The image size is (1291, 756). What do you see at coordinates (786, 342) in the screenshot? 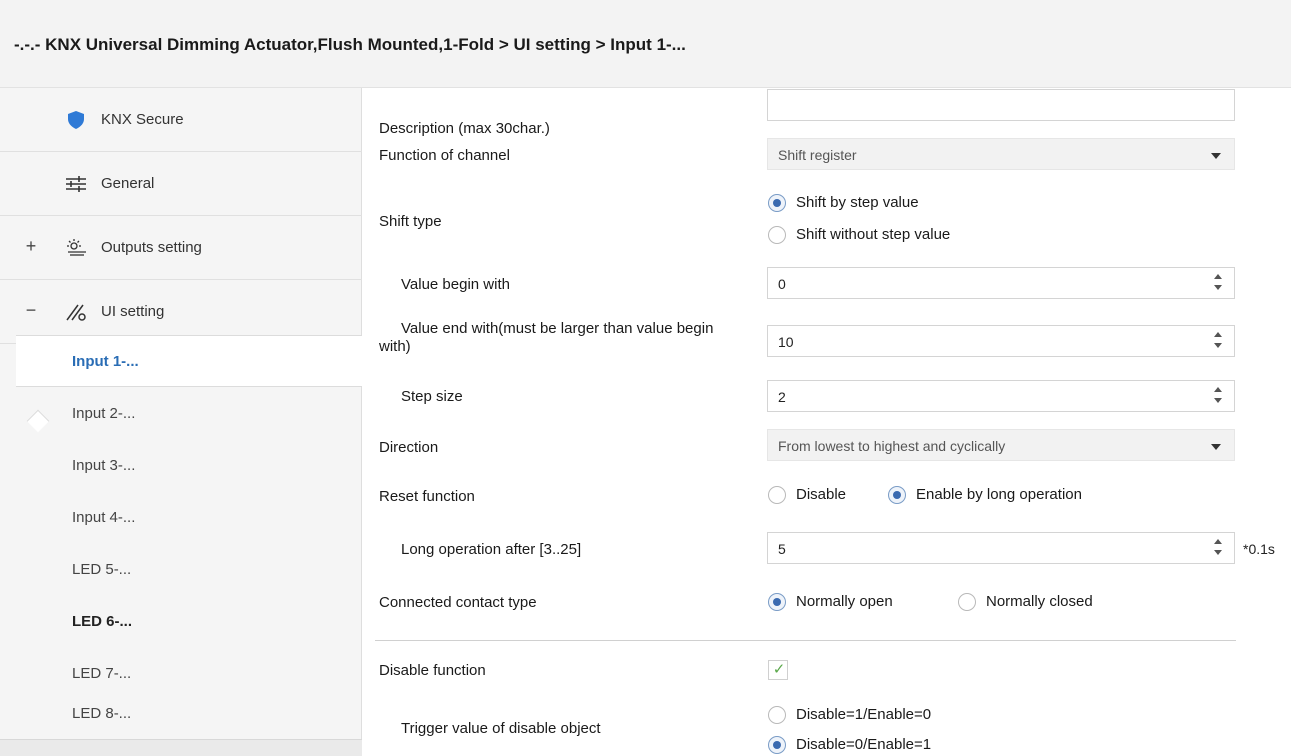
I see `value-end-value: 10` at bounding box center [786, 342].